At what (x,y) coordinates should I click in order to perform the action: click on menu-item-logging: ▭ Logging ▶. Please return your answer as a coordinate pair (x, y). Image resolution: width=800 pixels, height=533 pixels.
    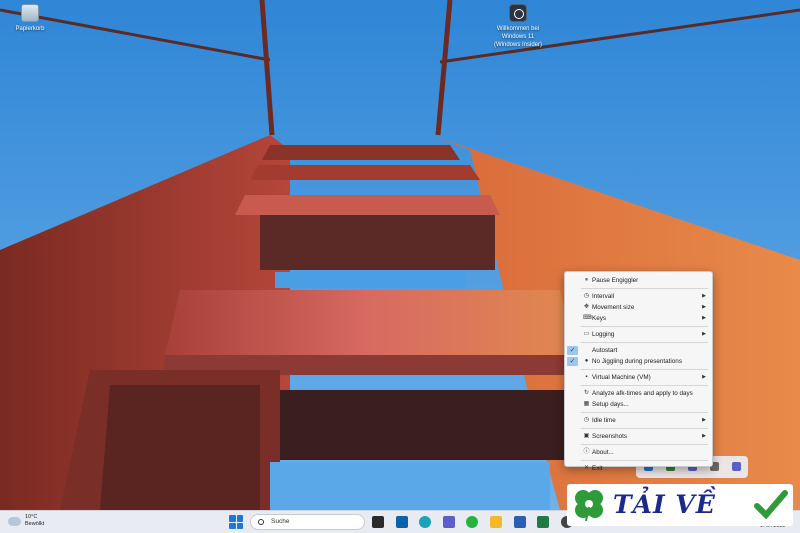
    Looking at the image, I should click on (638, 334).